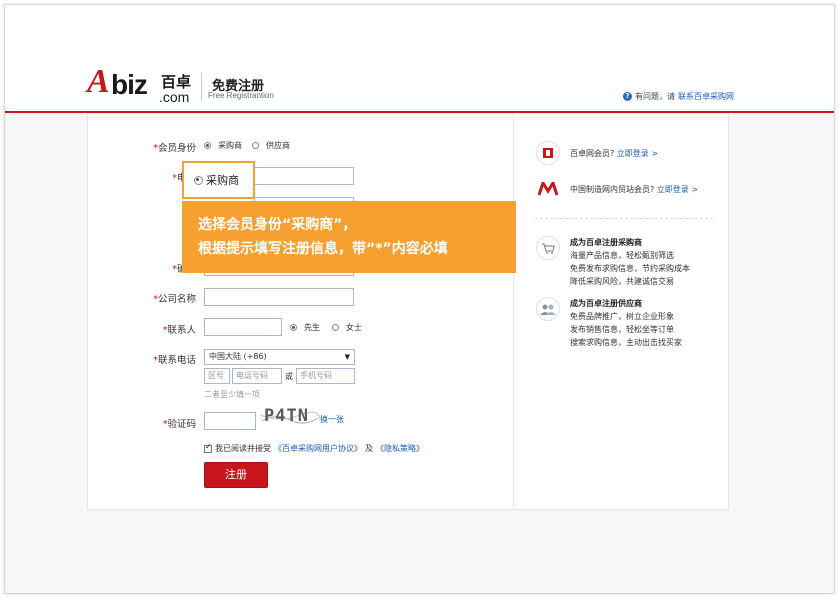 The image size is (840, 600). I want to click on captcha-code: P4TN, so click(286, 416).